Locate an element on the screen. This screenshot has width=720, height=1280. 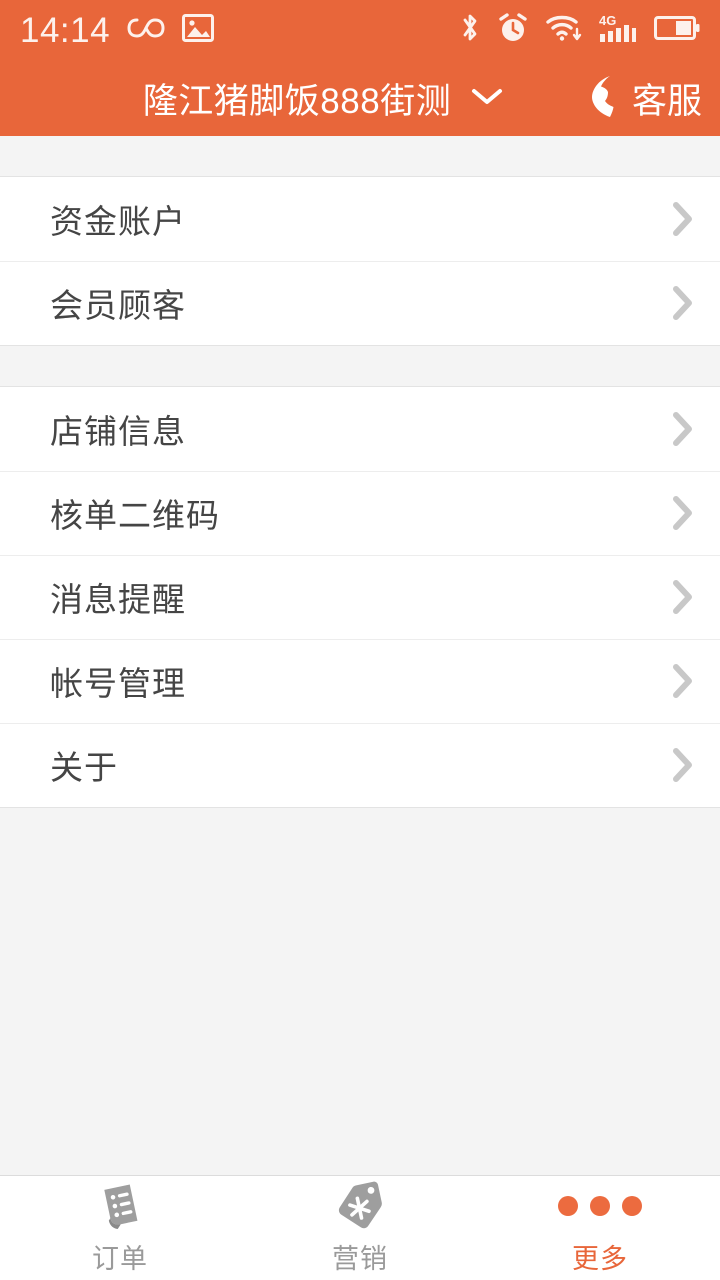
bluetooth-icon is located at coordinates (470, 30).